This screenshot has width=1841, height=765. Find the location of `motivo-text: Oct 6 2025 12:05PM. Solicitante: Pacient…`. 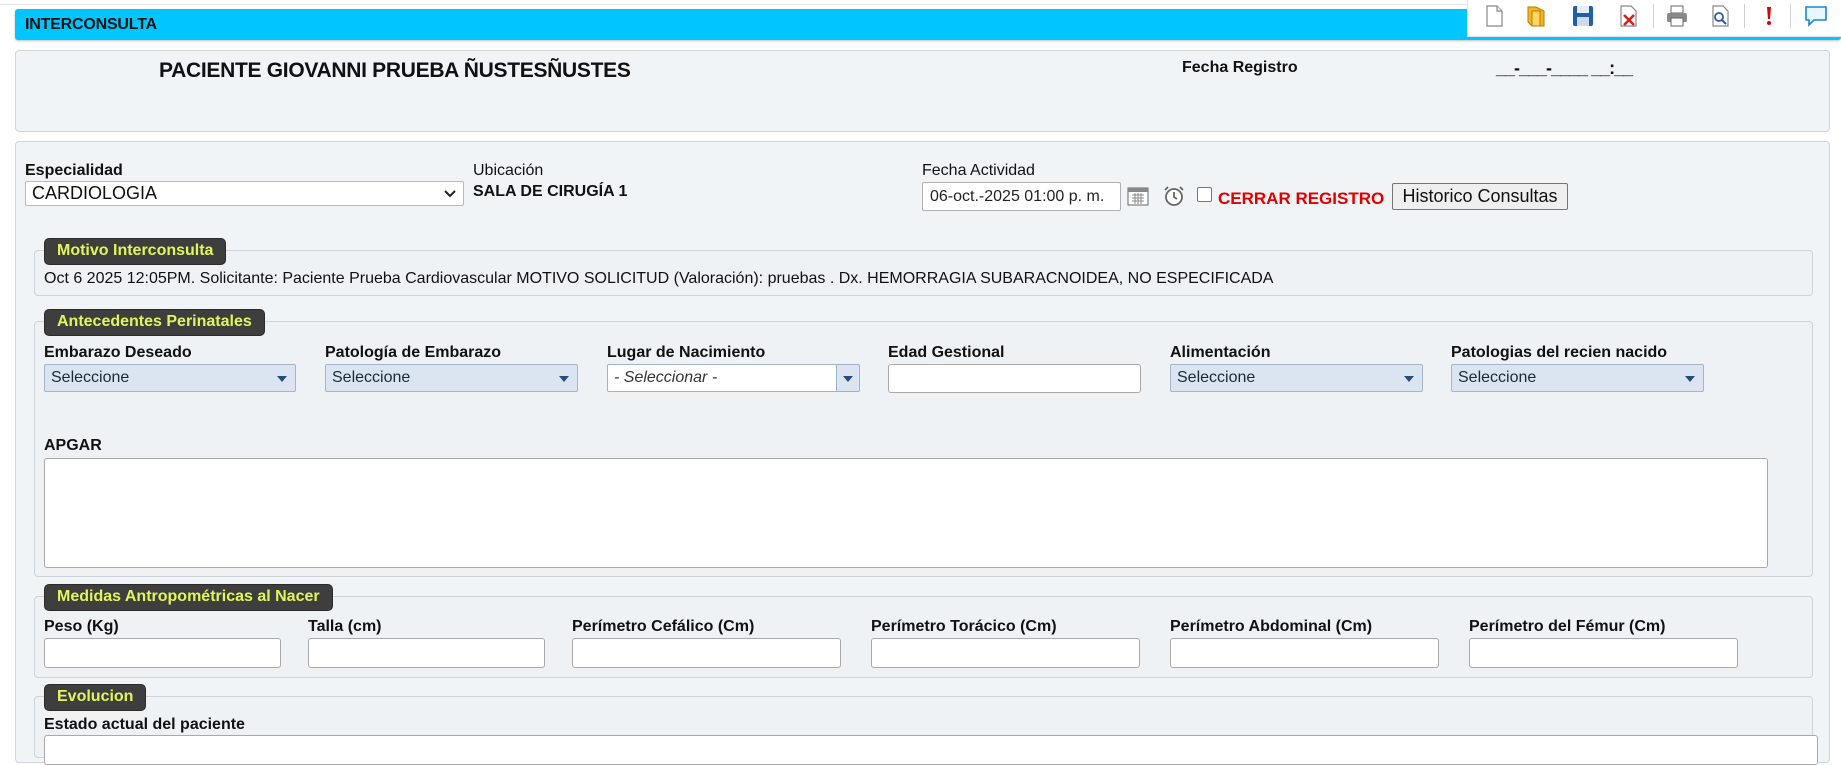

motivo-text: Oct 6 2025 12:05PM. Solicitante: Pacient… is located at coordinates (659, 278).